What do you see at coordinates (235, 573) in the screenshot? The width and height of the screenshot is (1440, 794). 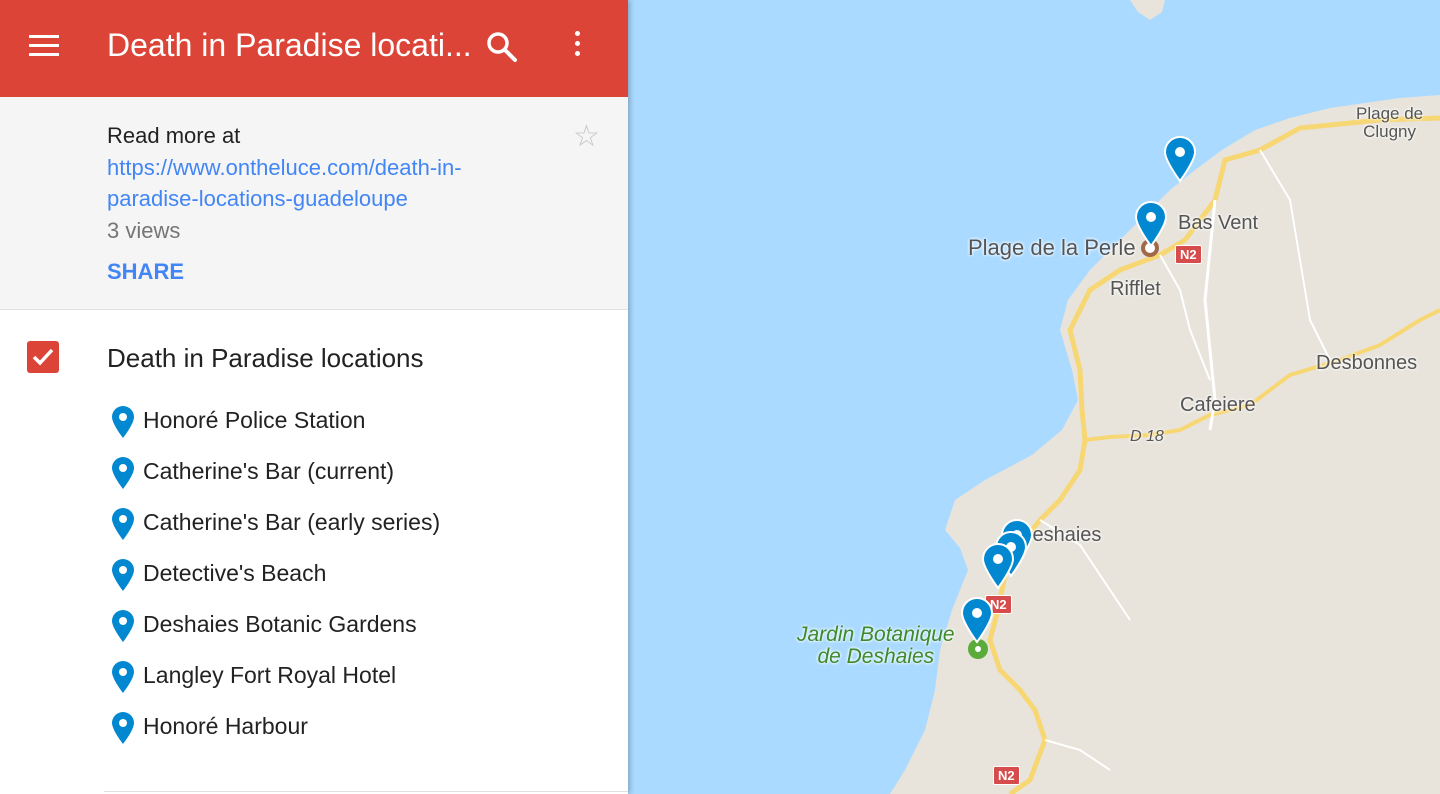 I see `place-label: Detective's Beach` at bounding box center [235, 573].